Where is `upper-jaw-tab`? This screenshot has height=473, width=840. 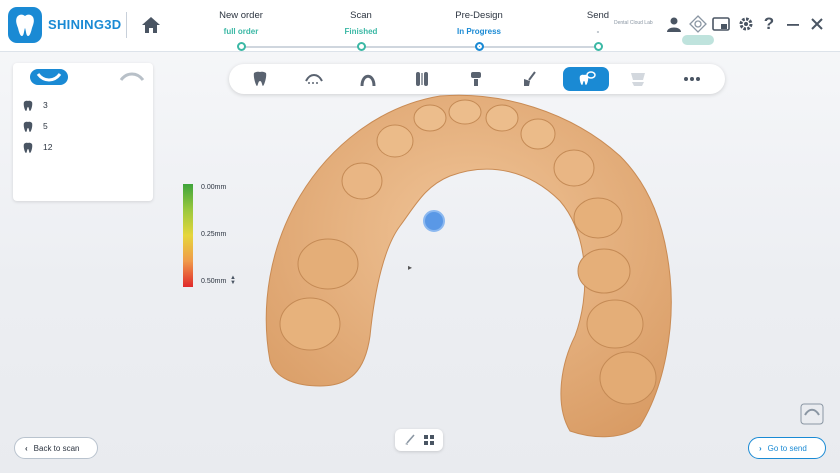 upper-jaw-tab is located at coordinates (49, 77).